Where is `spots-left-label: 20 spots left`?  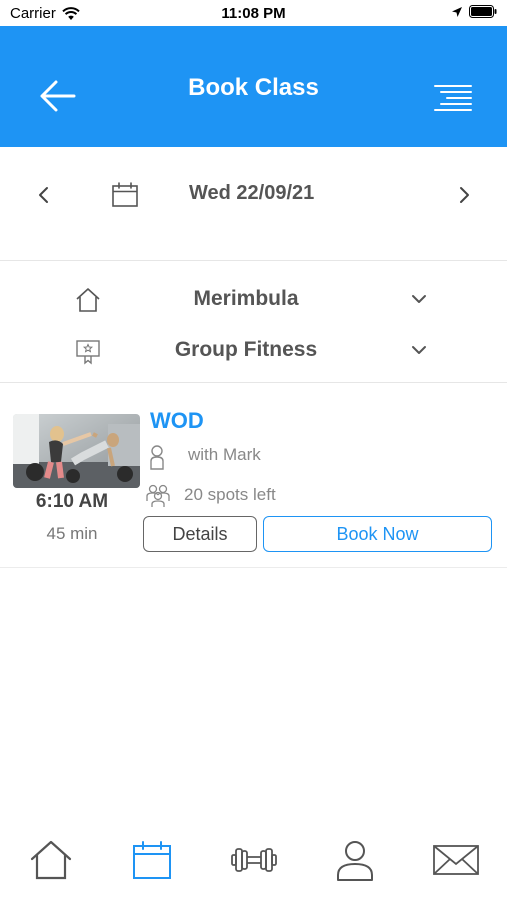
spots-left-label: 20 spots left is located at coordinates (230, 494).